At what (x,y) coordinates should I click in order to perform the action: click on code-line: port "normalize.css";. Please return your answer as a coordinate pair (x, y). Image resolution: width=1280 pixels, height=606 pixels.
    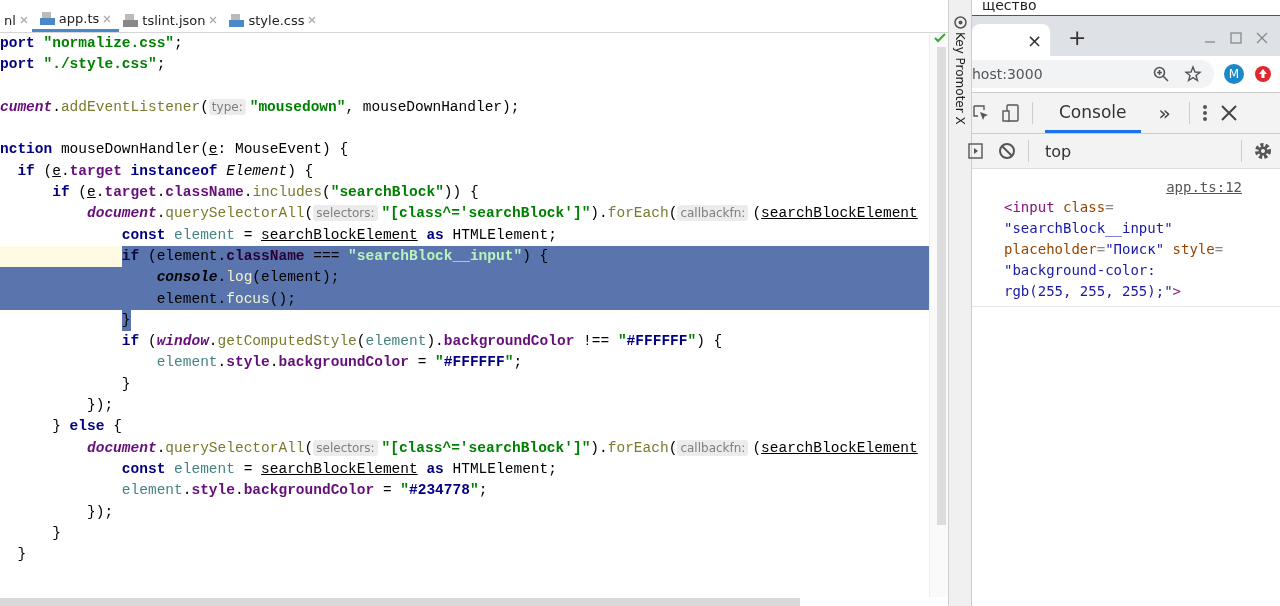
    Looking at the image, I should click on (92, 43).